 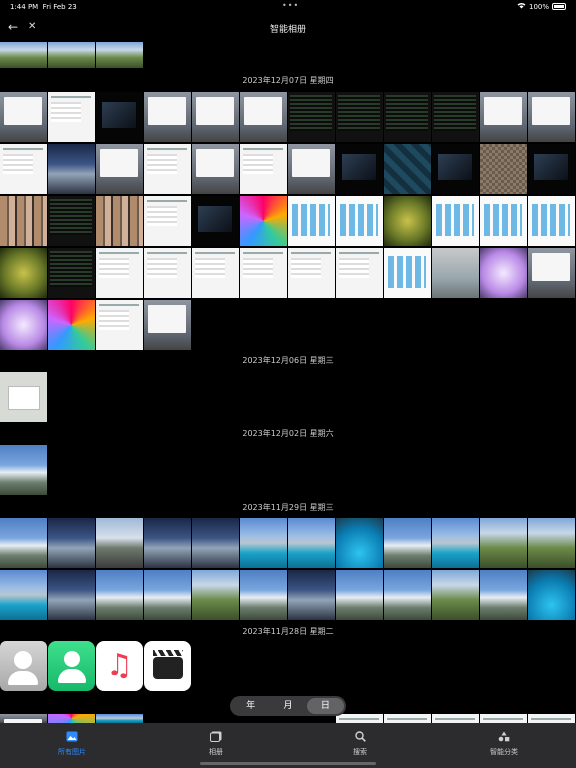 I want to click on tab-search: 搜索, so click(x=360, y=744).